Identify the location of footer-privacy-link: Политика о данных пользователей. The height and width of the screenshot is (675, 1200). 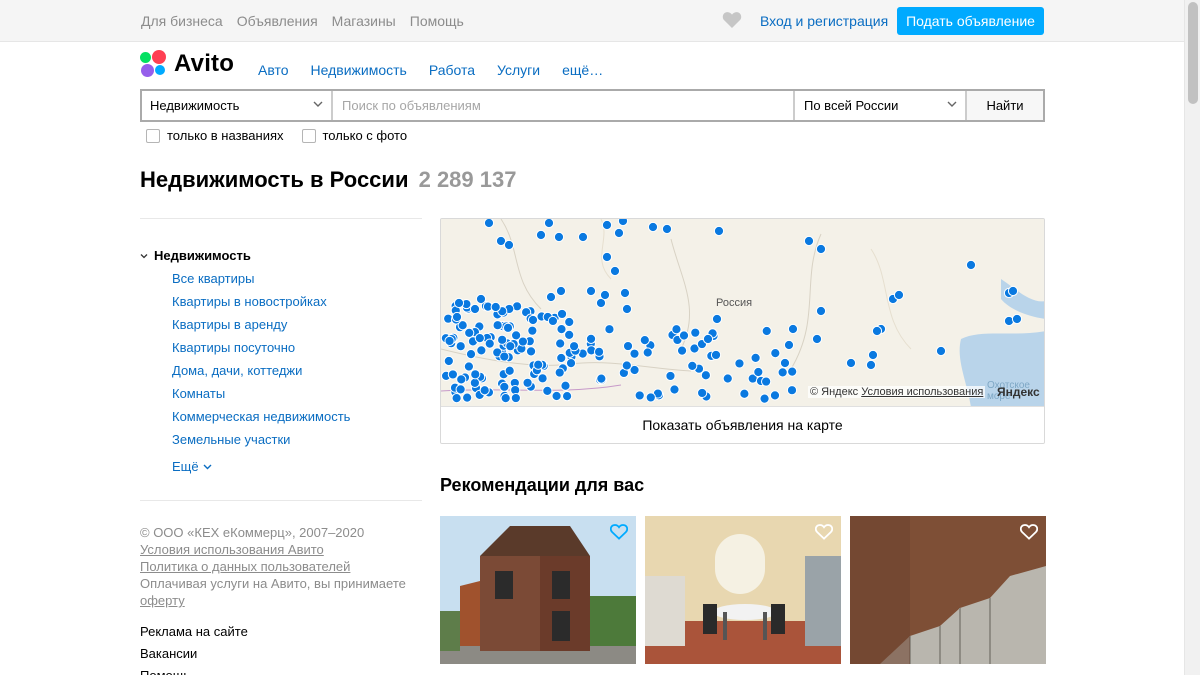
(273, 566).